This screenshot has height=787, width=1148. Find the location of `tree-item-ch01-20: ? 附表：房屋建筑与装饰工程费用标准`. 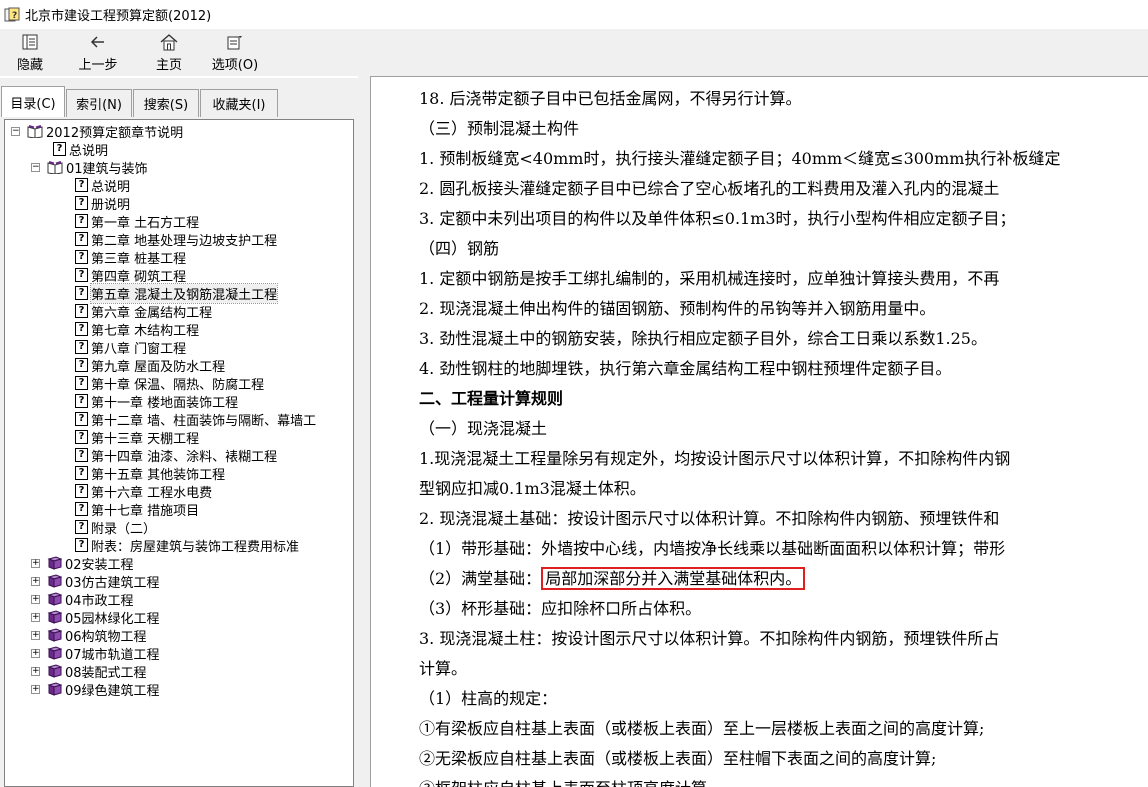

tree-item-ch01-20: ? 附表：房屋建筑与装饰工程费用标准 is located at coordinates (187, 545).